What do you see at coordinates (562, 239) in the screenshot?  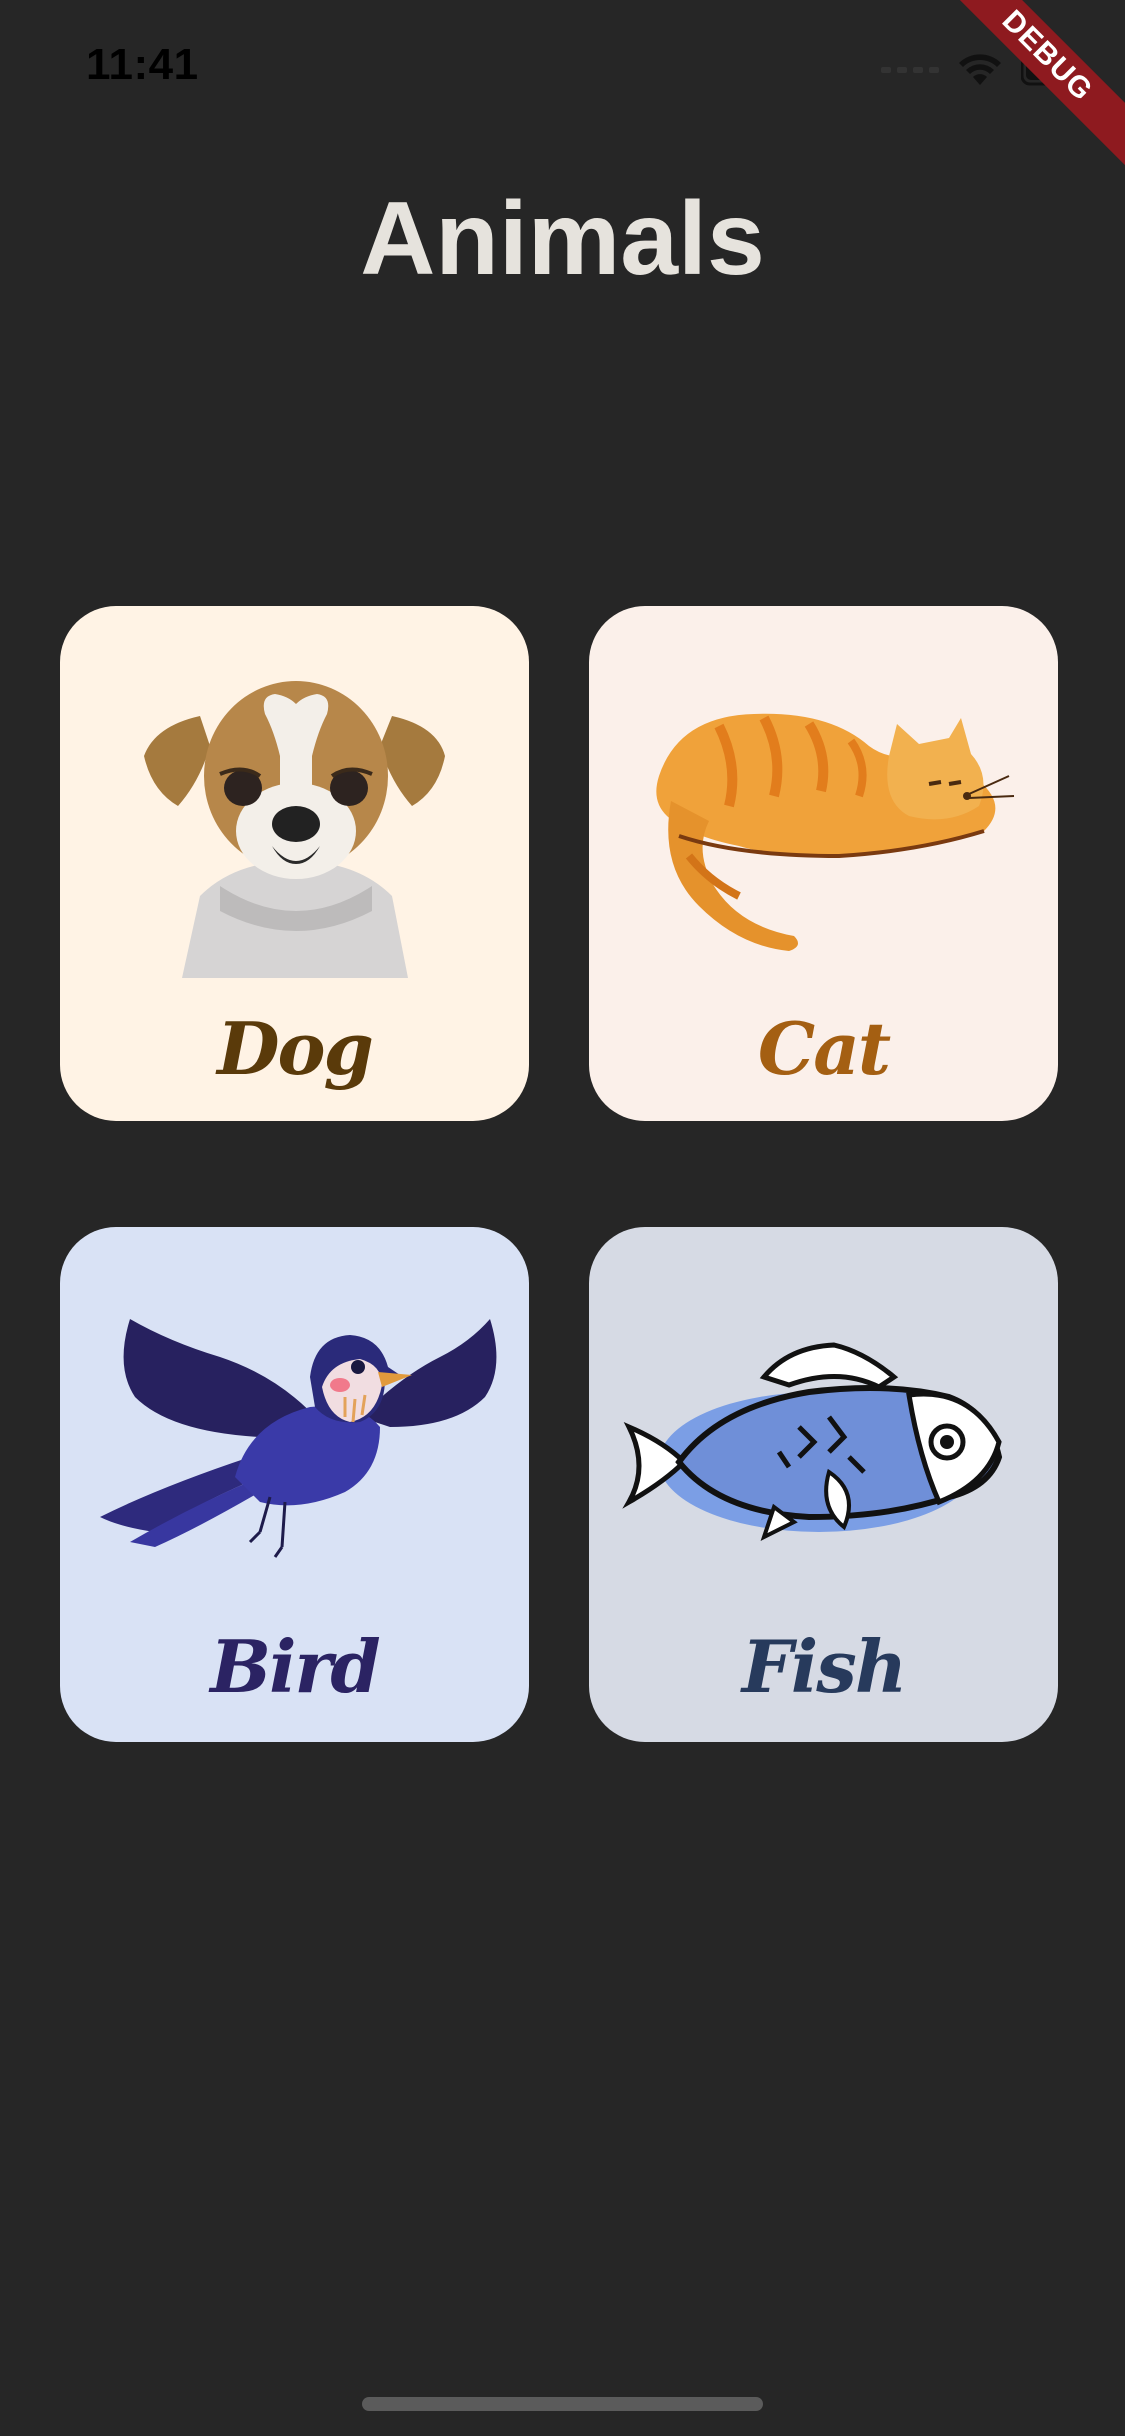 I see `page-title: Animals` at bounding box center [562, 239].